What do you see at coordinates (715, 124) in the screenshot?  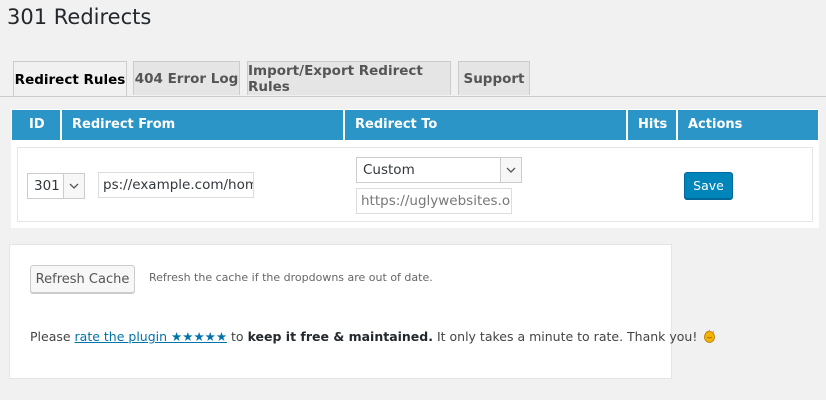 I see `column-header-actions: Actions` at bounding box center [715, 124].